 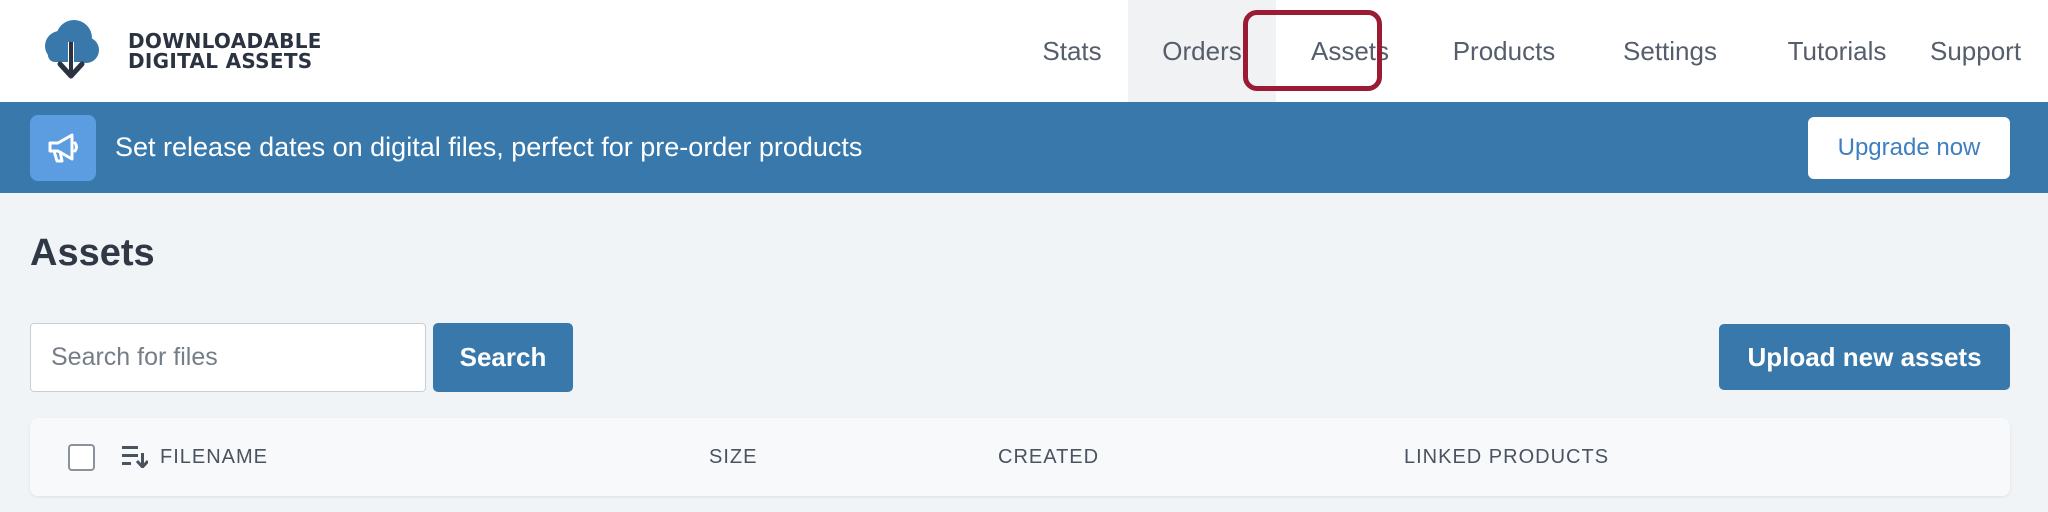 I want to click on upgrade-now-button: Upgrade now, so click(x=1909, y=148).